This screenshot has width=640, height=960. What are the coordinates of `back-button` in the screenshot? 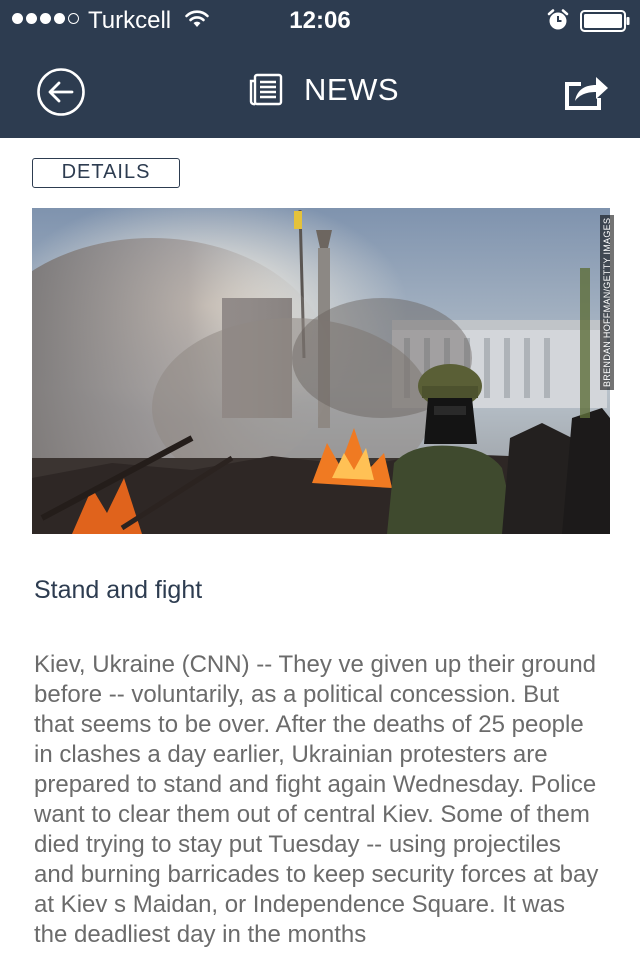 It's located at (61, 92).